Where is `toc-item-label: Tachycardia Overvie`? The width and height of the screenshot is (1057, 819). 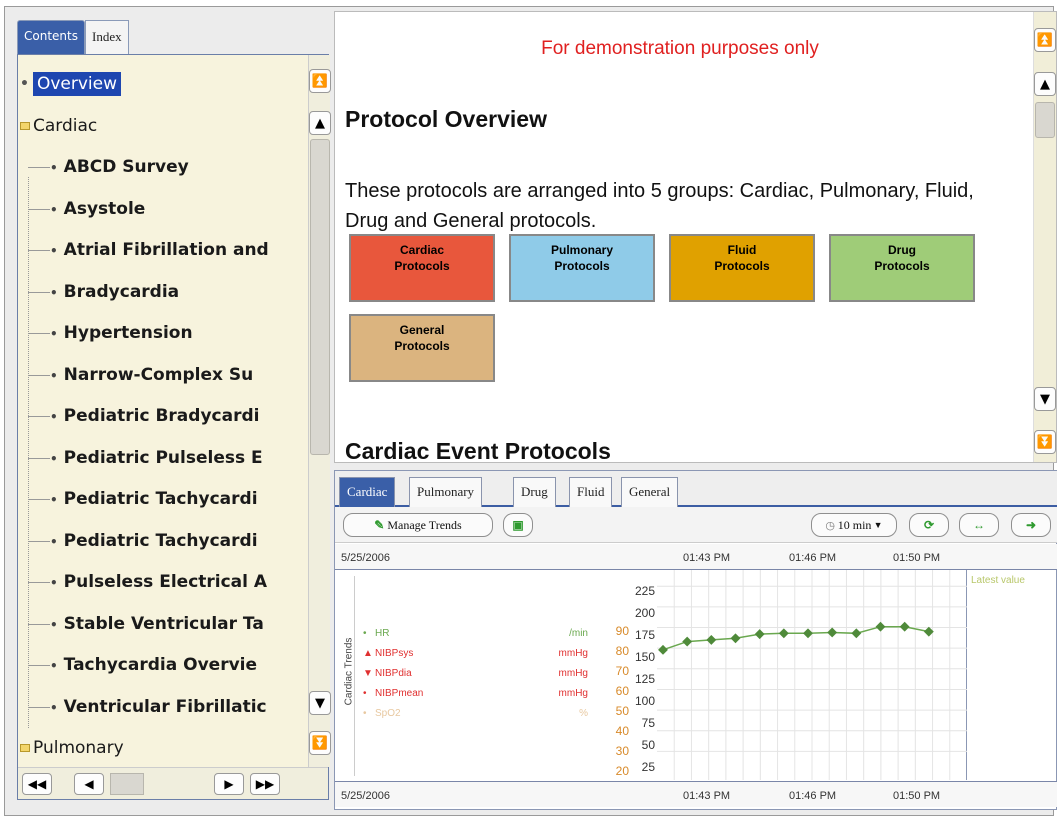
toc-item-label: Tachycardia Overvie is located at coordinates (160, 665).